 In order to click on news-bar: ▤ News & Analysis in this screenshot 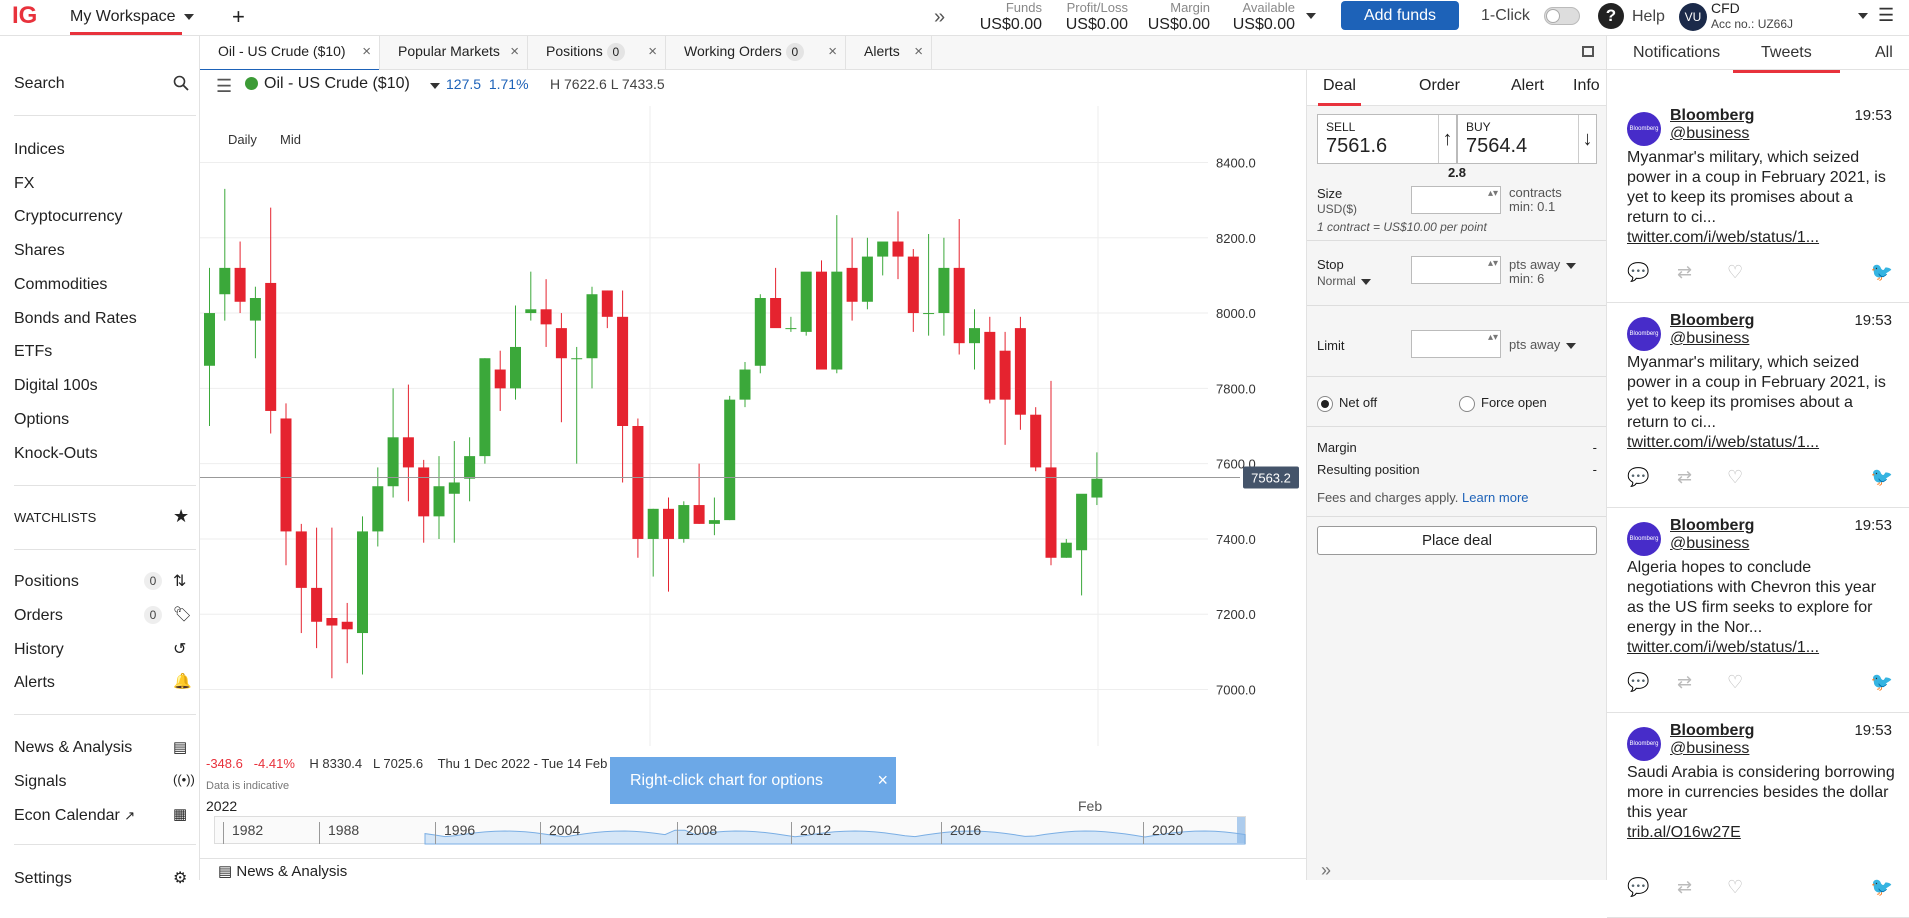, I will do `click(753, 869)`.